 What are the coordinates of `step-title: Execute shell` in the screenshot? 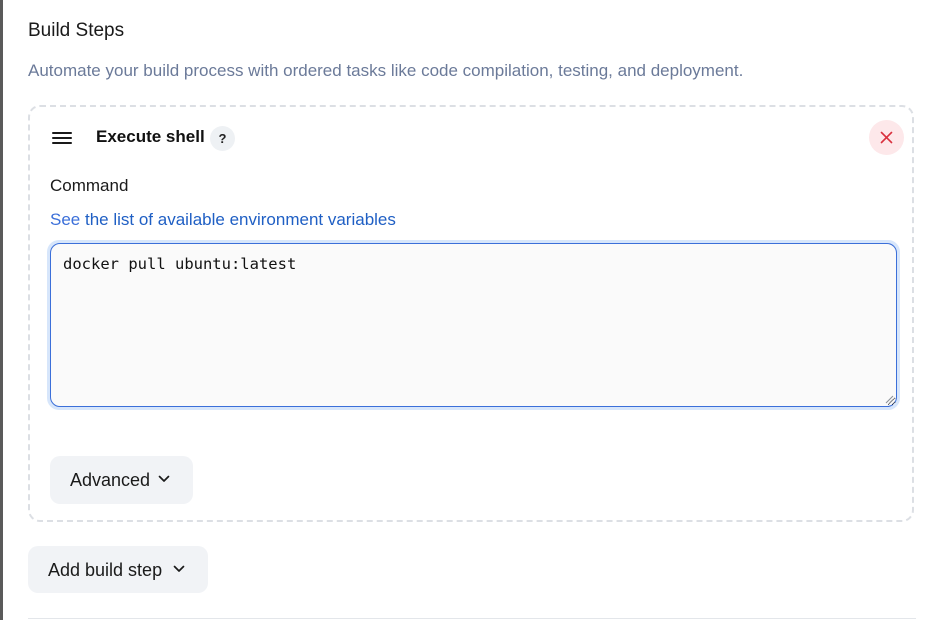 It's located at (150, 136).